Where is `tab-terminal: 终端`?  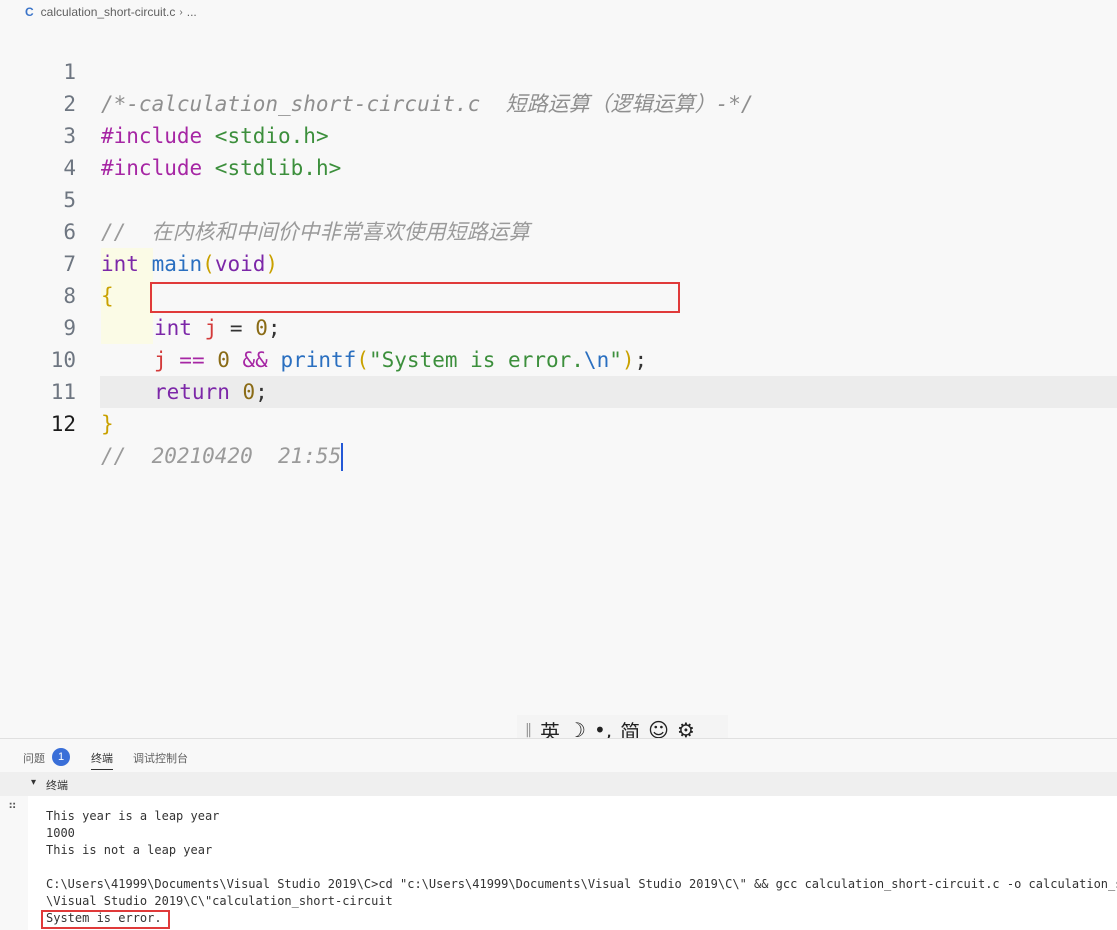 tab-terminal: 终端 is located at coordinates (102, 760).